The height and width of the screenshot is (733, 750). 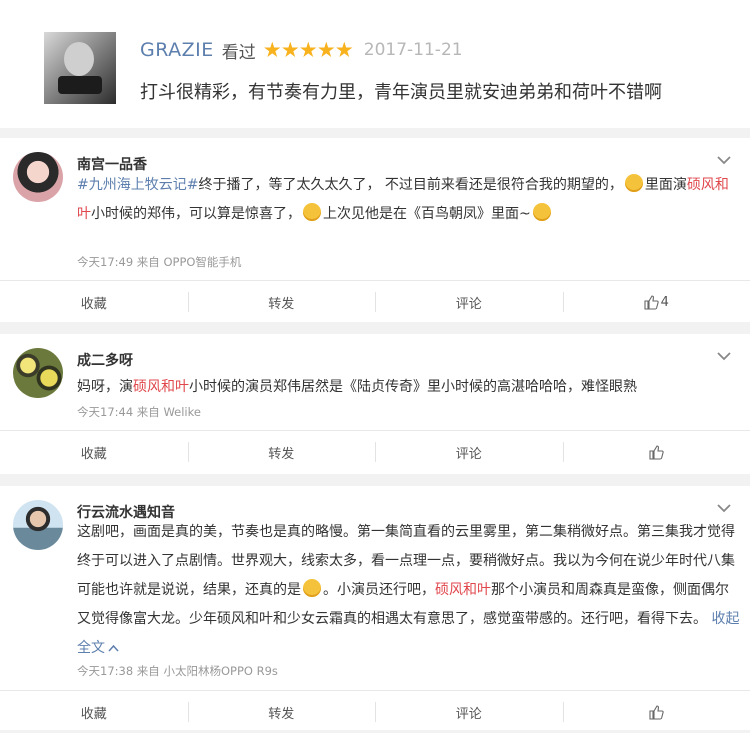 I want to click on review-text: 打斗很精彩，有节奏有力里，青年演员里就安迪弟弟和荷叶不错啊, so click(x=401, y=91).